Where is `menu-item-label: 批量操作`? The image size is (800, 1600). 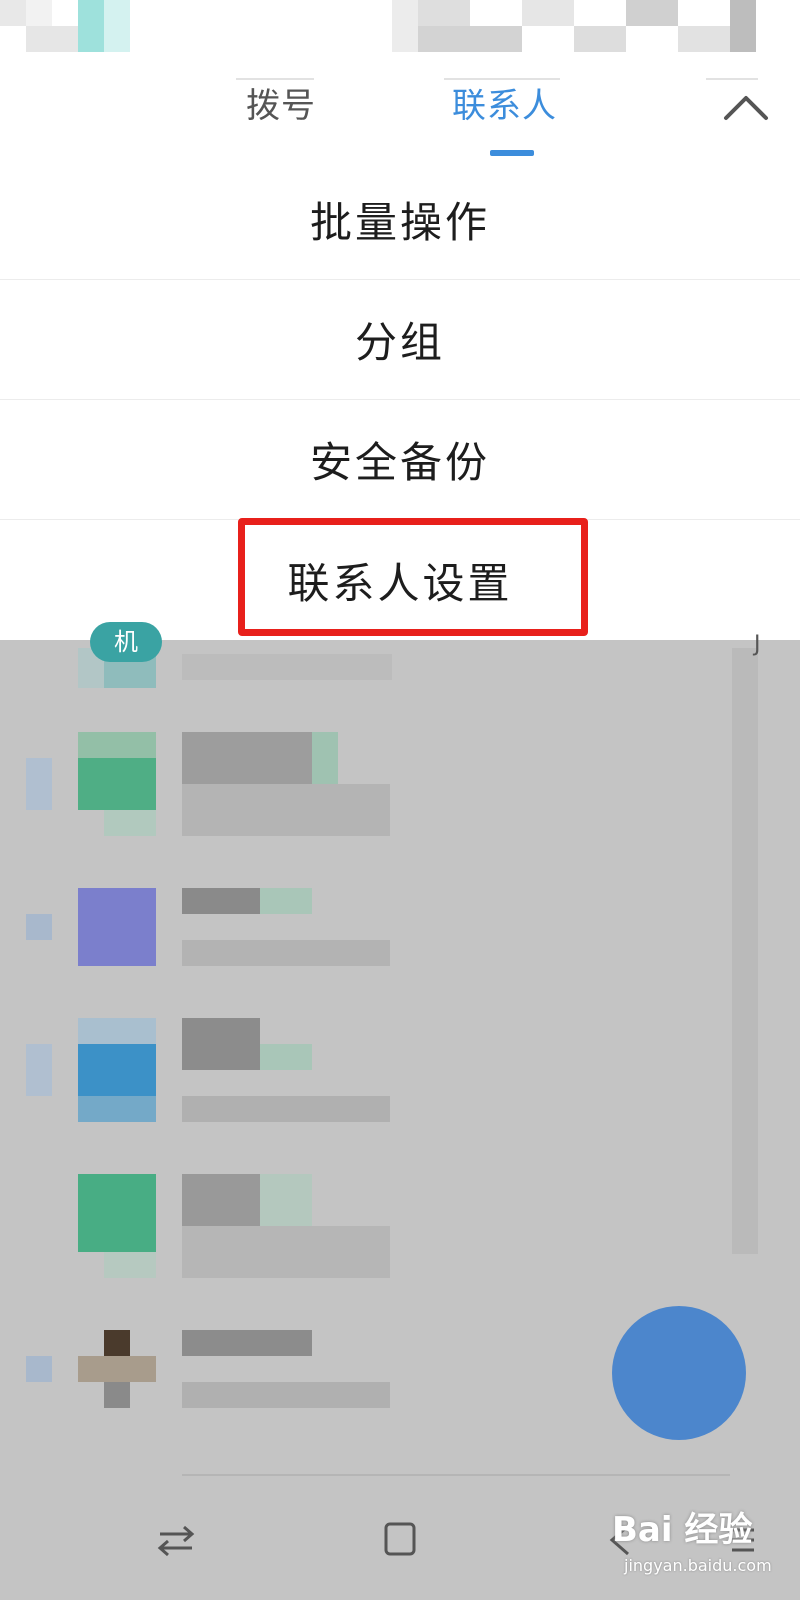
menu-item-label: 批量操作 is located at coordinates (399, 222).